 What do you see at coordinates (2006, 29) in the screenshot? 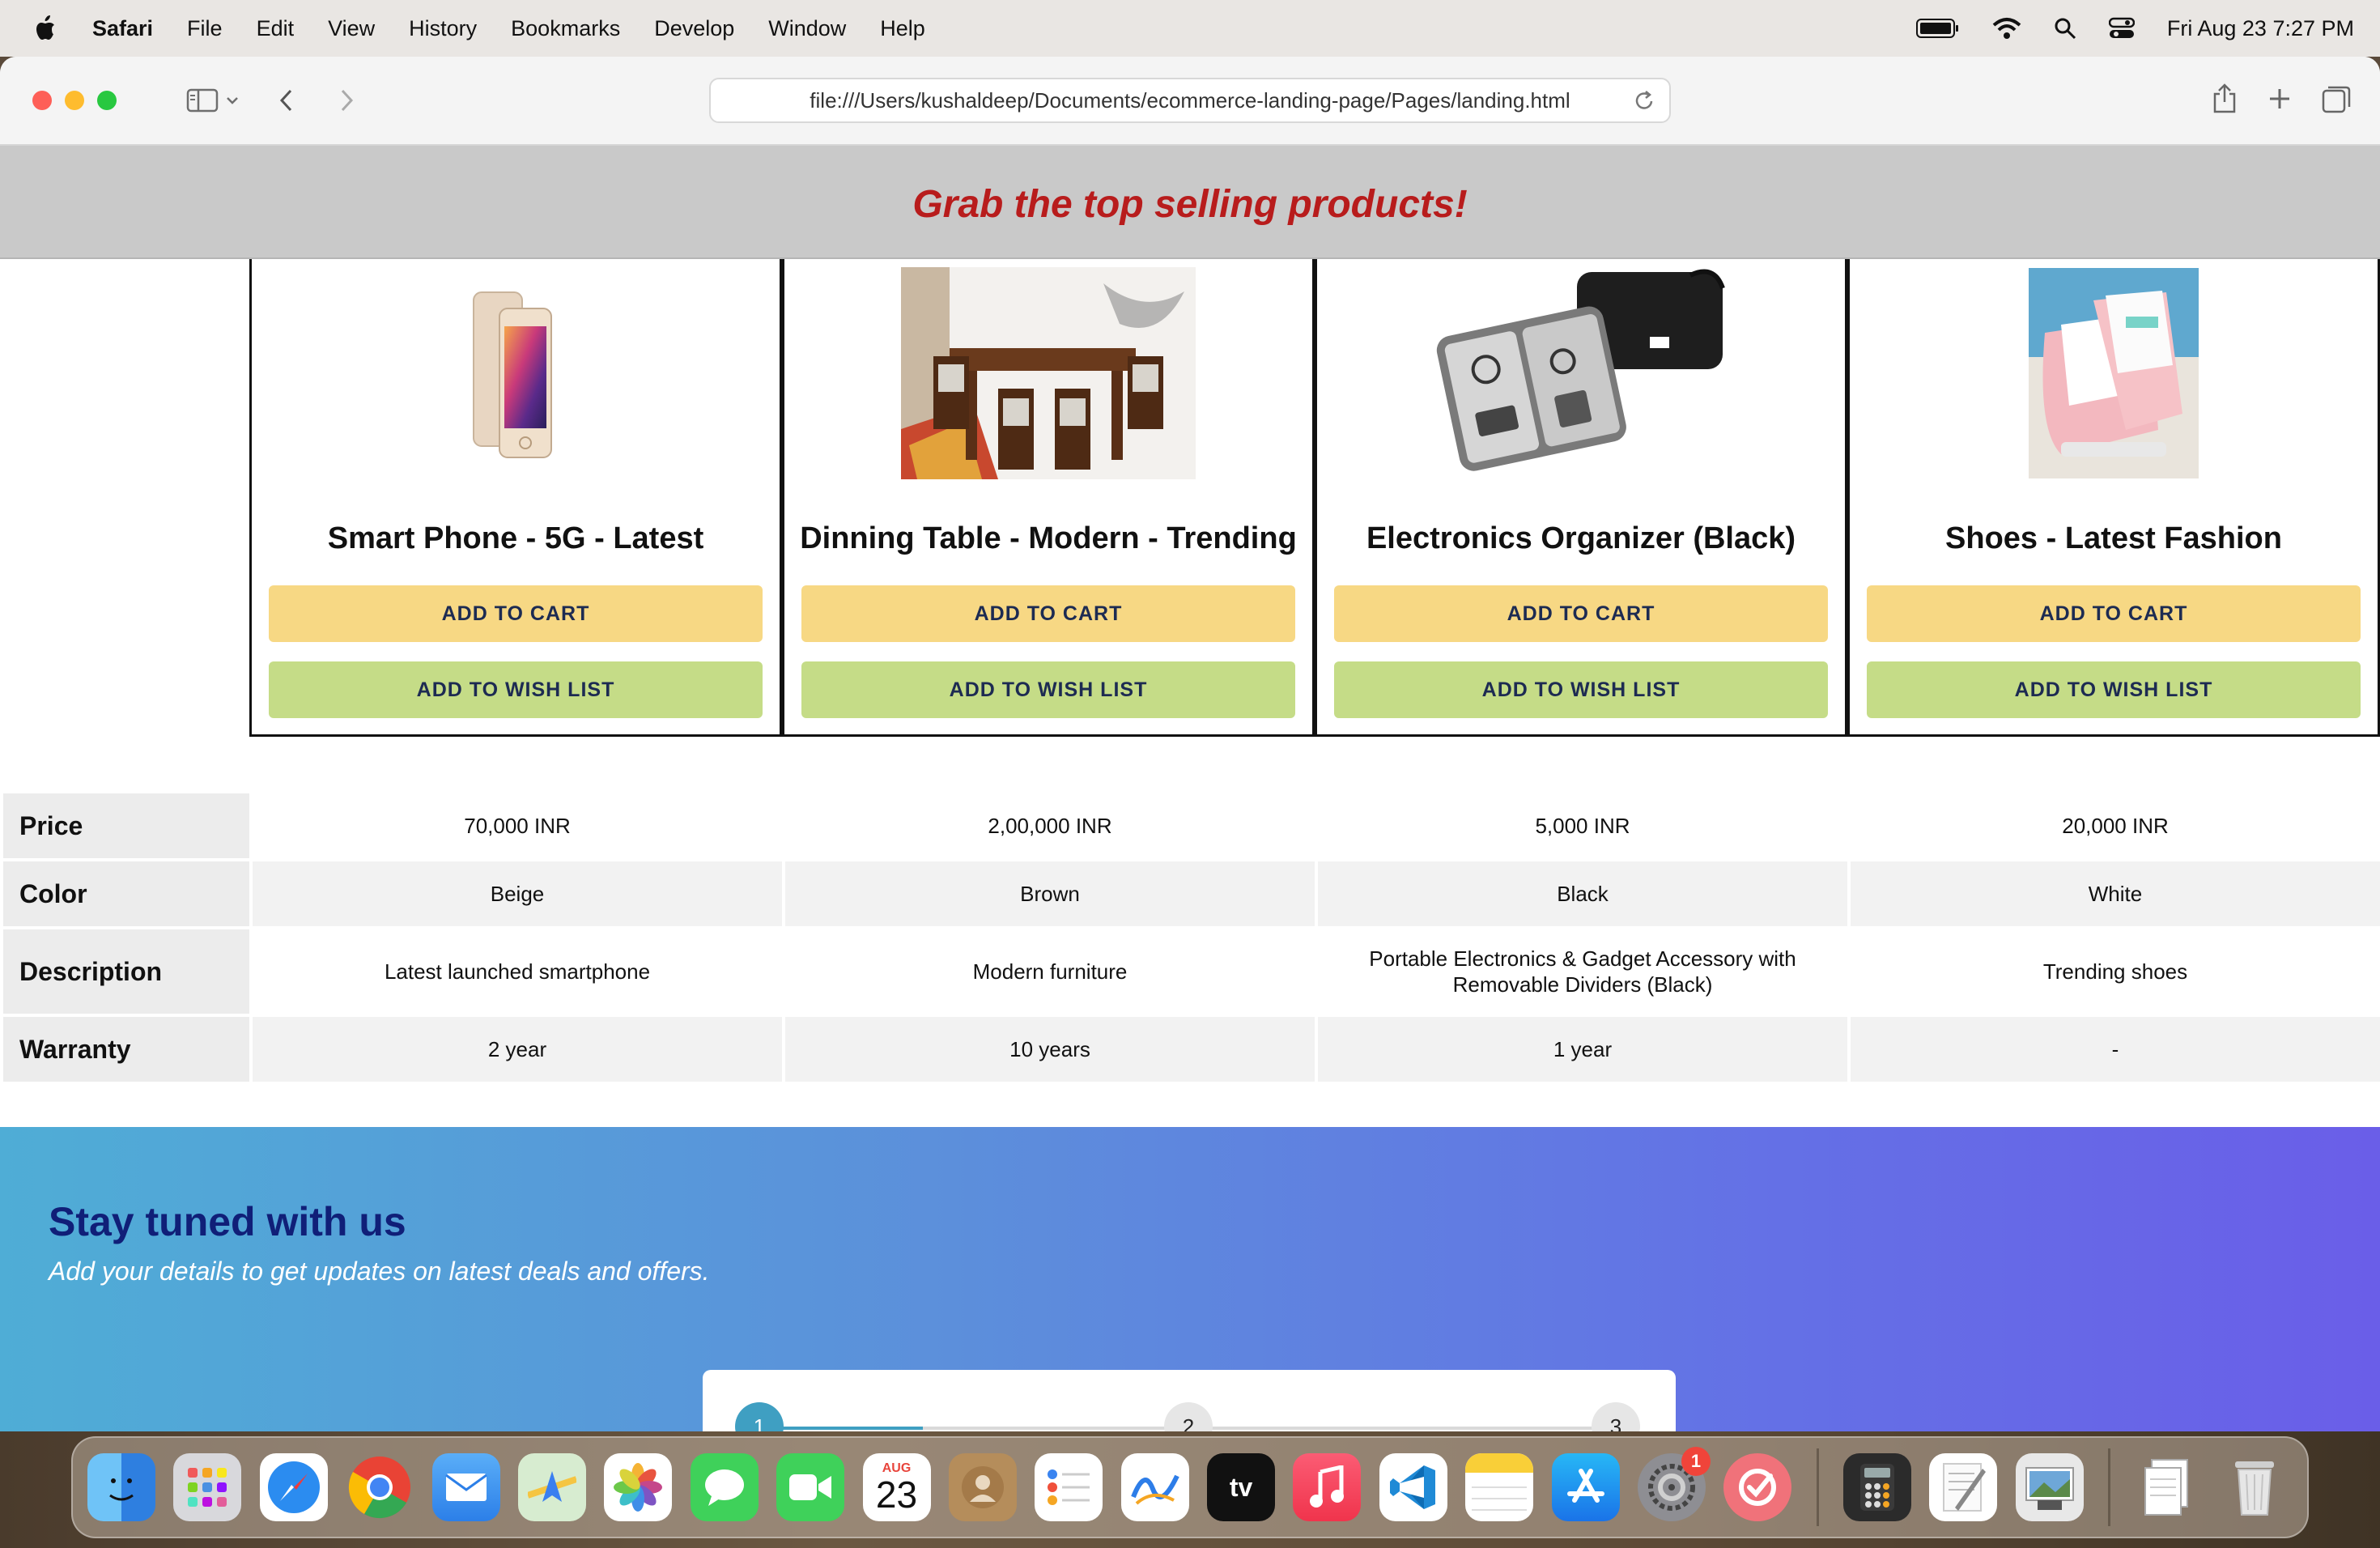
I see `wifi-icon` at bounding box center [2006, 29].